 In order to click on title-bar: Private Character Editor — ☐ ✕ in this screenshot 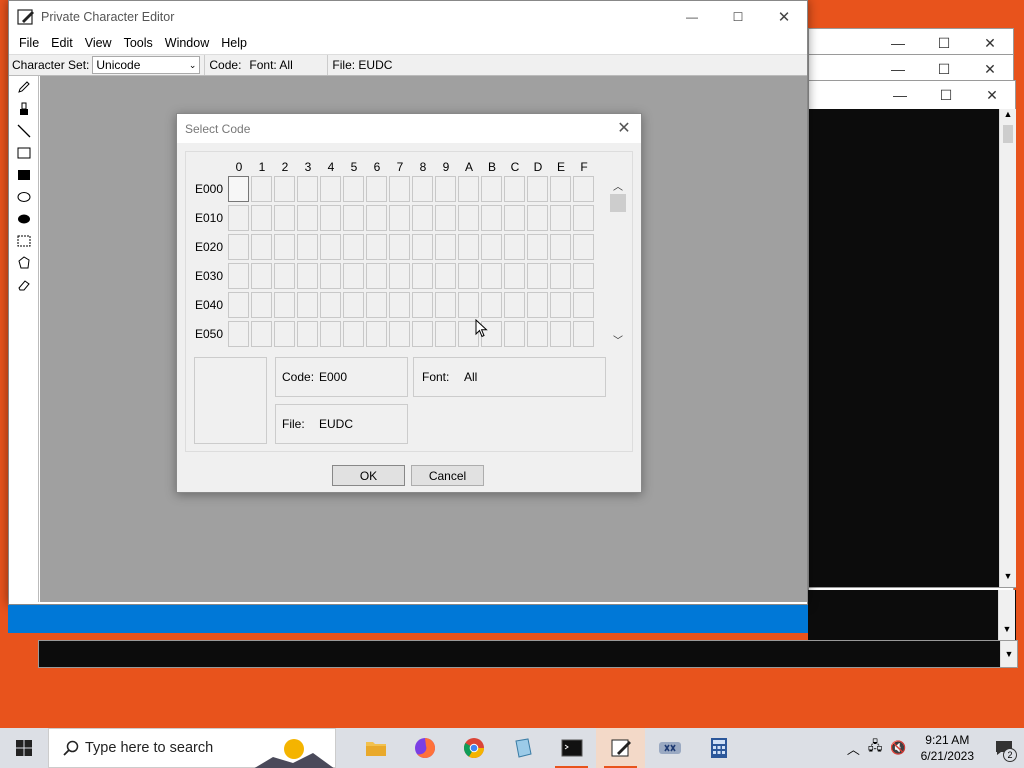, I will do `click(408, 16)`.